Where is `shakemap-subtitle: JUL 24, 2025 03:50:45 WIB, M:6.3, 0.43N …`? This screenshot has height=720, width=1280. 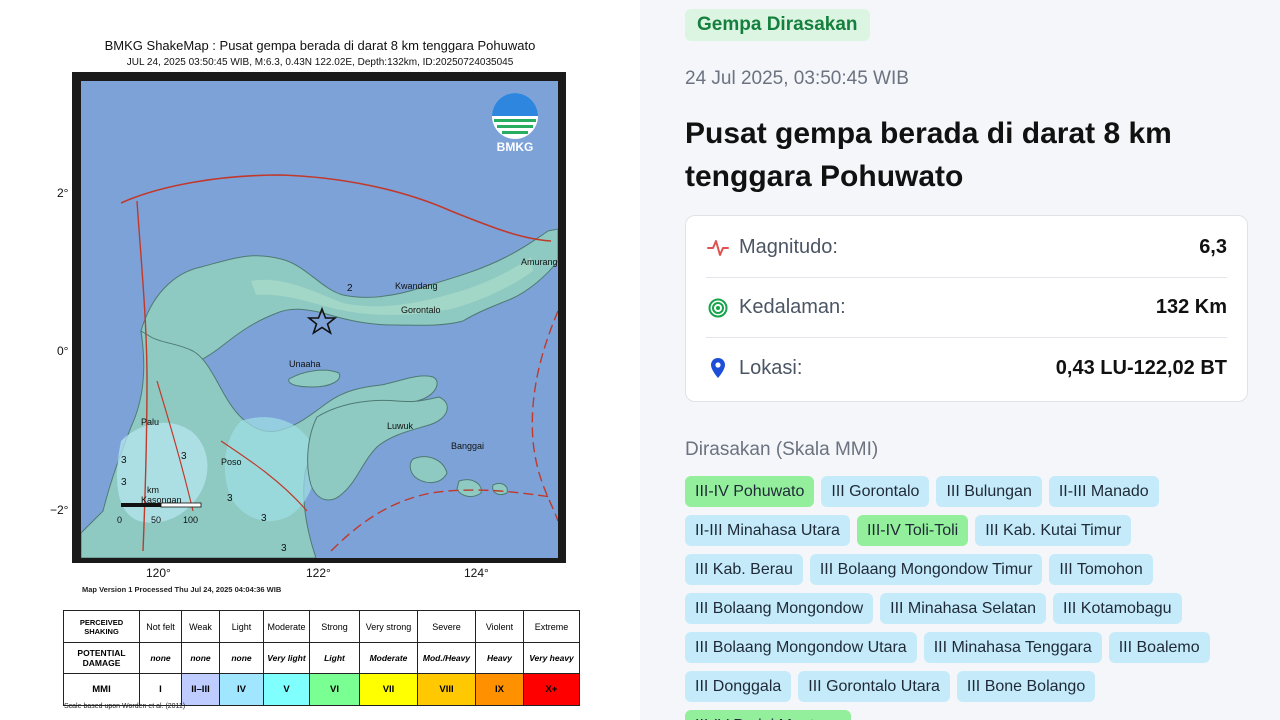 shakemap-subtitle: JUL 24, 2025 03:50:45 WIB, M:6.3, 0.43N … is located at coordinates (320, 62).